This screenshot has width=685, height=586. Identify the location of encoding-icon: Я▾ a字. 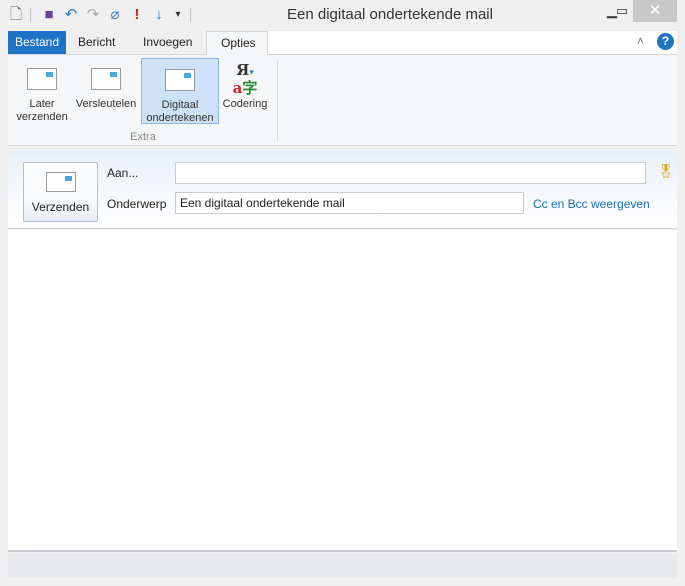
(245, 78).